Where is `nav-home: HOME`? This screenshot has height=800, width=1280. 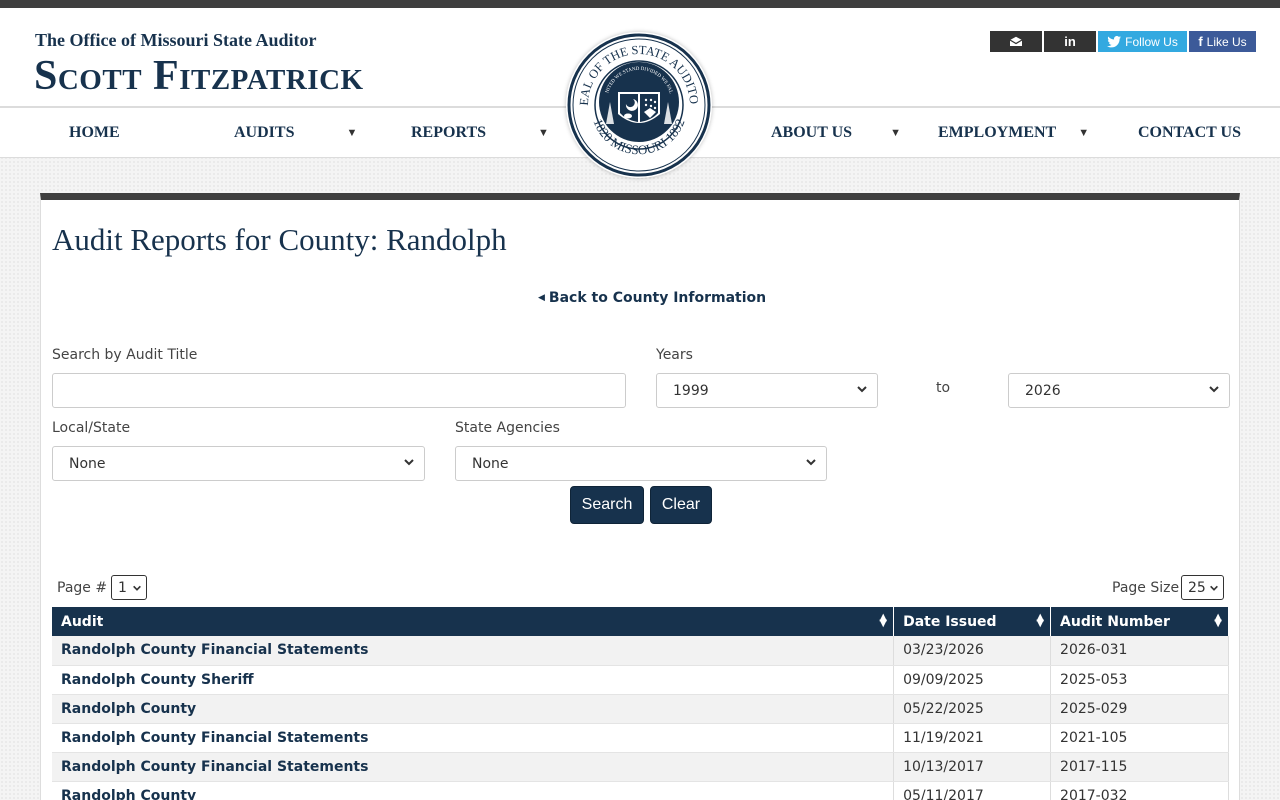
nav-home: HOME is located at coordinates (94, 133).